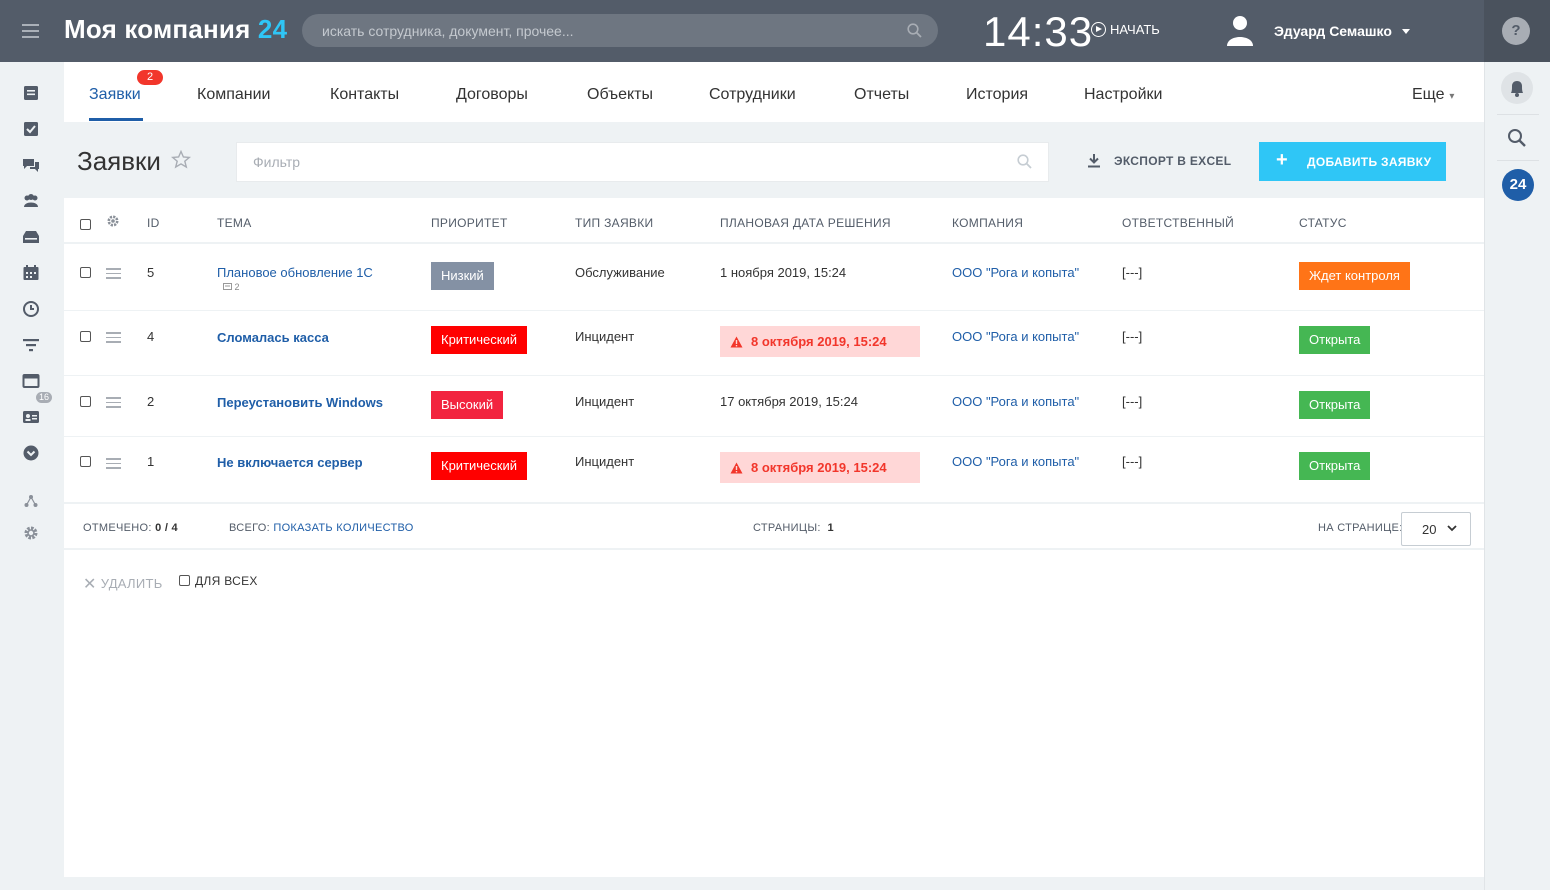 This screenshot has height=890, width=1550. Describe the element at coordinates (343, 528) in the screenshot. I see `show-count-link: ПОКАЗАТЬ КОЛИЧЕСТВО` at that location.